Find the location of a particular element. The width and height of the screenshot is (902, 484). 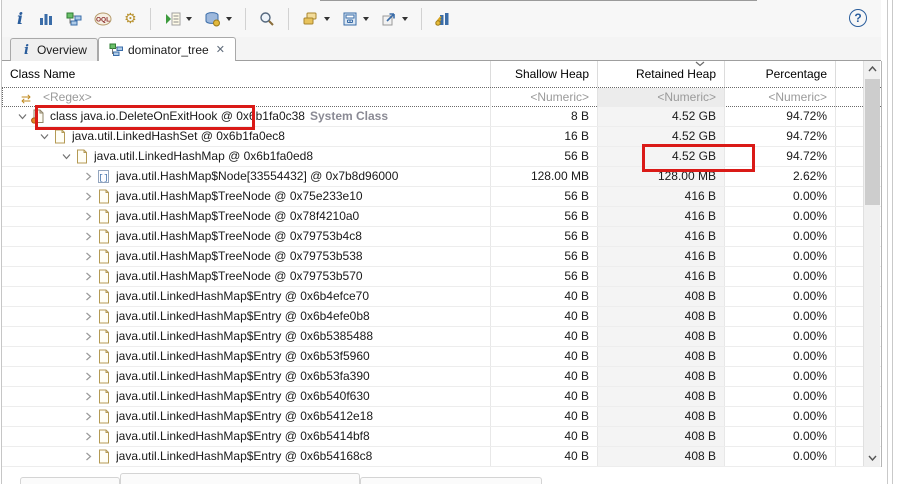

column-header-shallow-heap: Shallow Heap is located at coordinates (544, 74).